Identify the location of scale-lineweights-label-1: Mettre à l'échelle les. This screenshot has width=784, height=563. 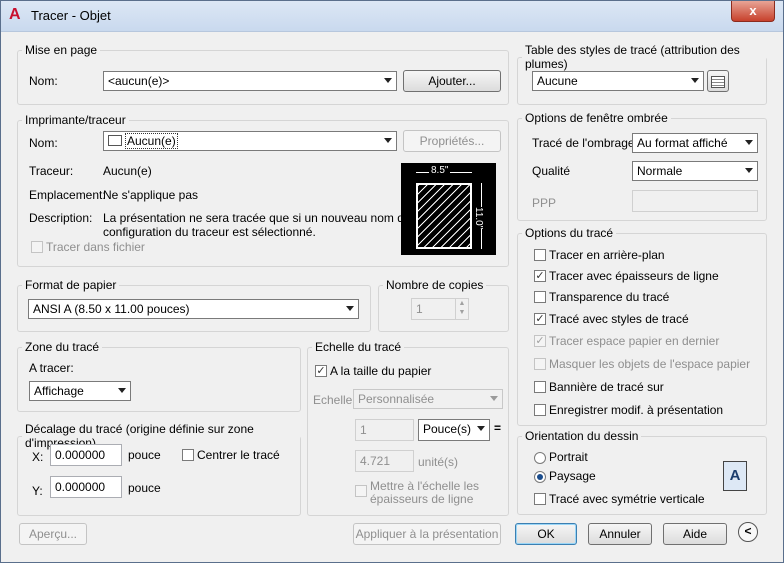
(425, 486).